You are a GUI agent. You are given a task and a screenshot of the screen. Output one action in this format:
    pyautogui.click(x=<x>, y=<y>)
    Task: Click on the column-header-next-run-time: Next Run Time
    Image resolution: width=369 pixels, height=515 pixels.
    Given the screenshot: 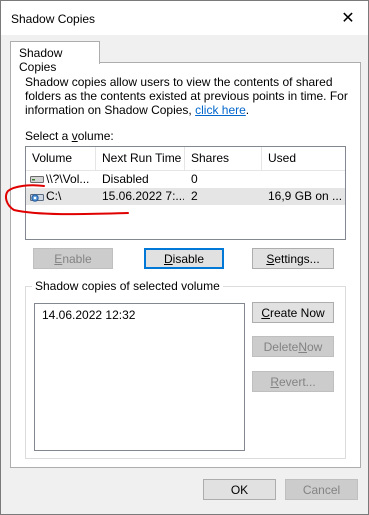 What is the action you would take?
    pyautogui.click(x=140, y=158)
    